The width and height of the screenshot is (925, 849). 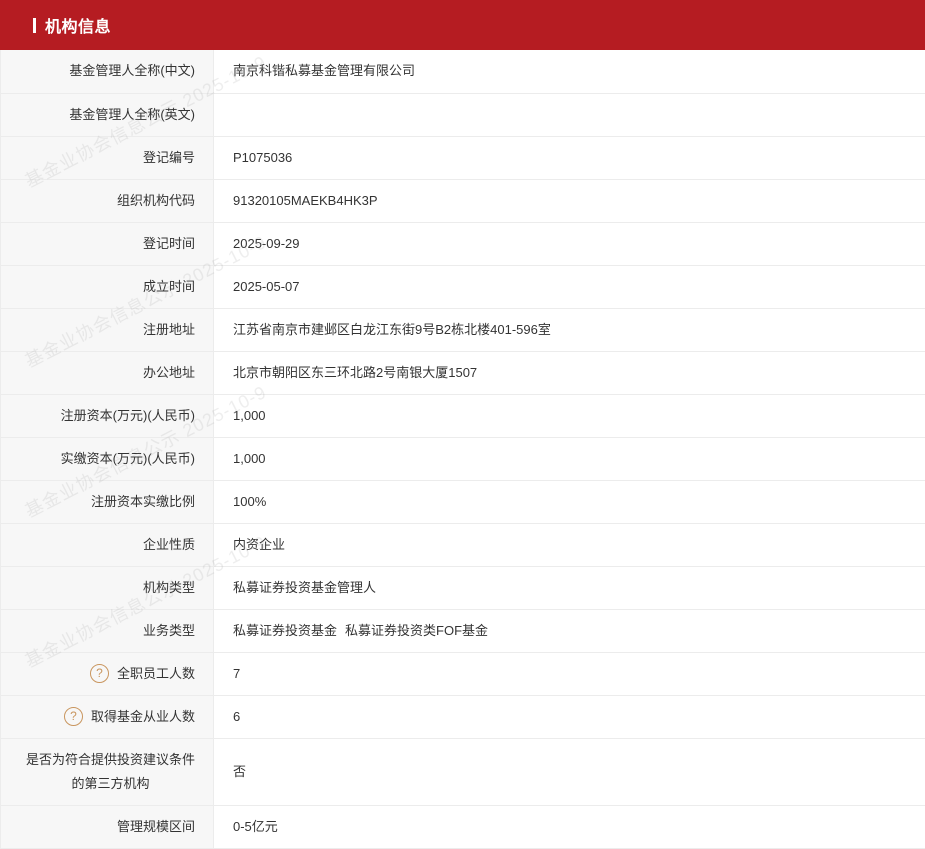 What do you see at coordinates (107, 243) in the screenshot?
I see `row-label: 登记时间` at bounding box center [107, 243].